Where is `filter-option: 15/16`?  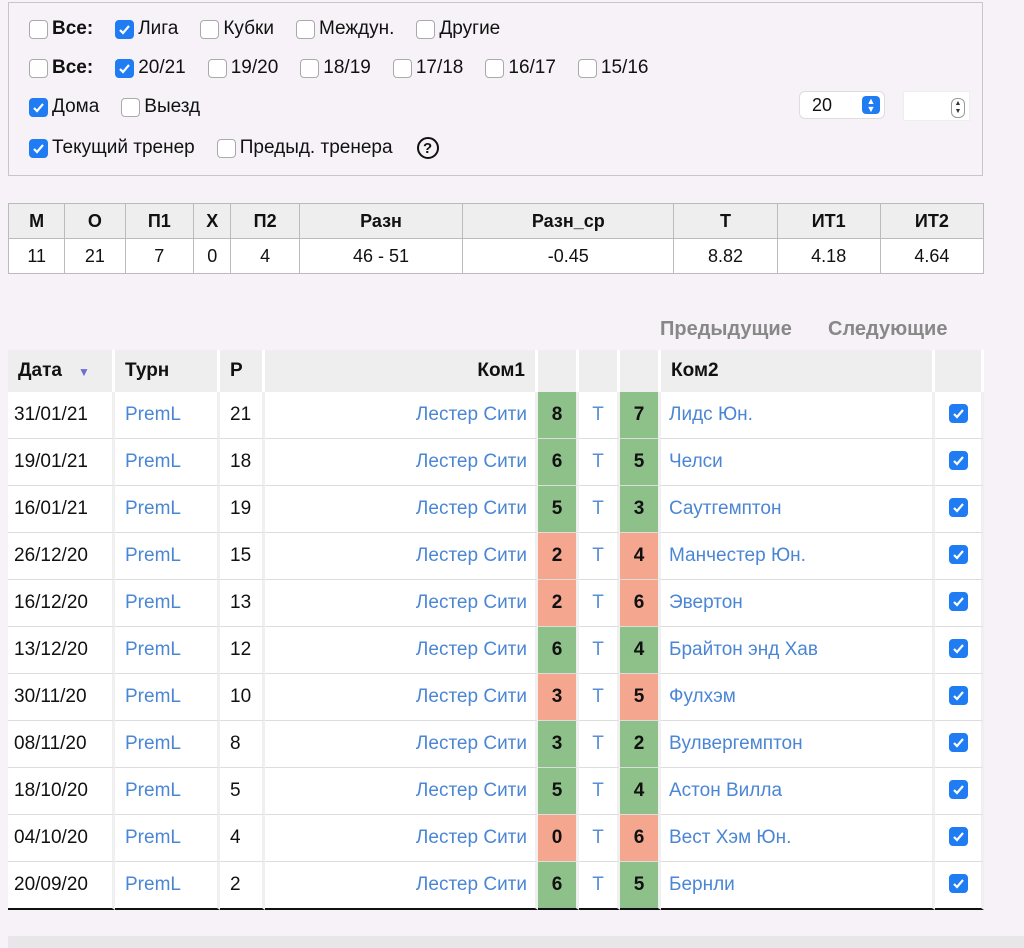
filter-option: 15/16 is located at coordinates (612, 68).